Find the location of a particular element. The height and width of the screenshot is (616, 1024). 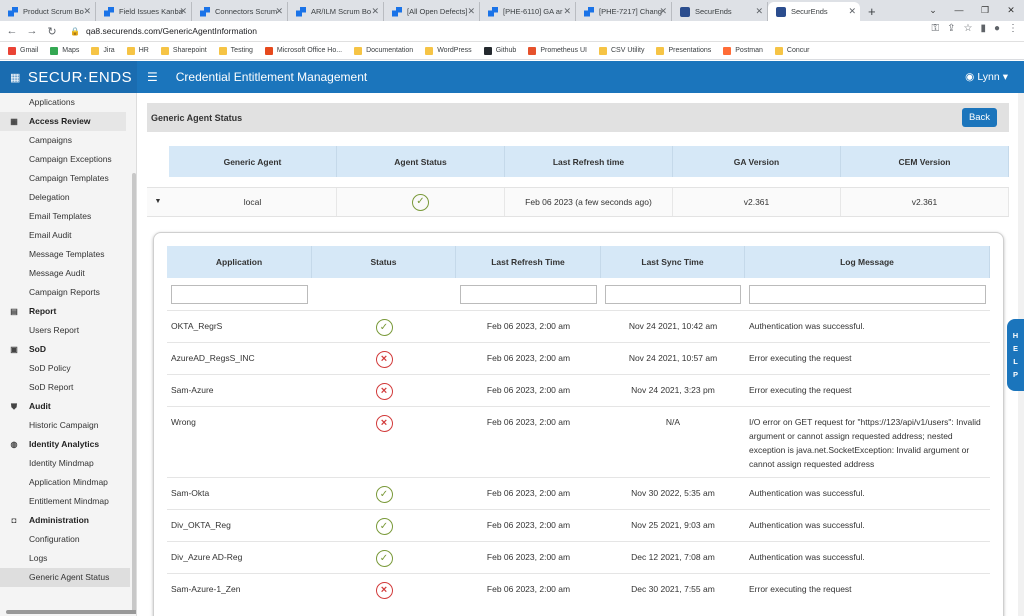

browser-tab: AR/ILM Scrum Bo ✕ is located at coordinates (336, 11).